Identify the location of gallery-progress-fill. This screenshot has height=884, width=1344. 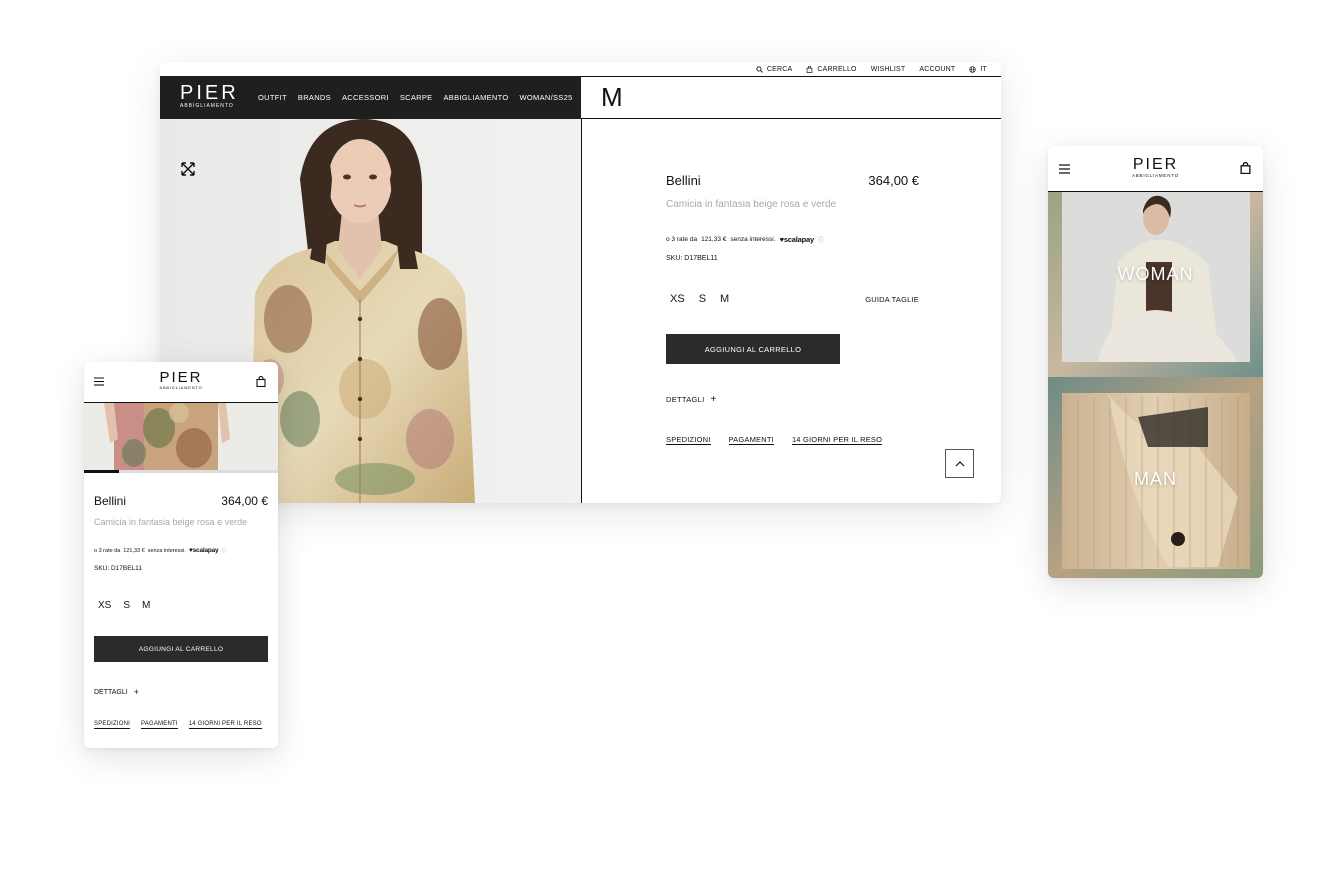
(101, 471).